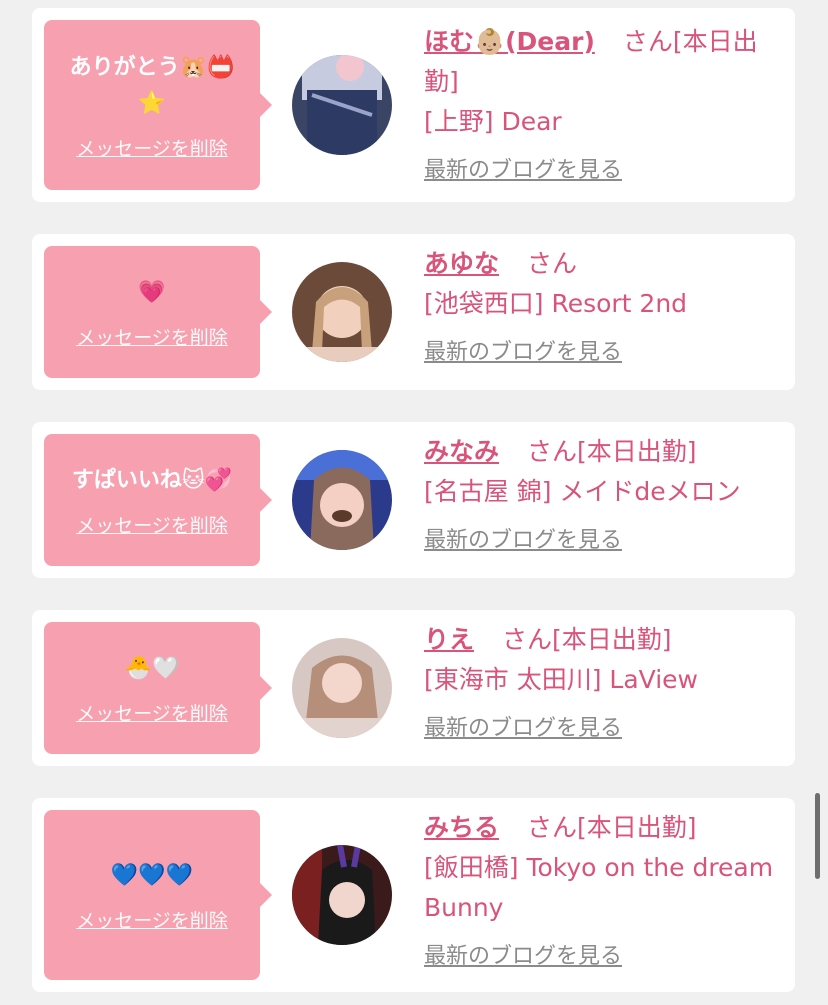 The height and width of the screenshot is (1005, 828). What do you see at coordinates (551, 263) in the screenshot?
I see `cast-suffix: さん` at bounding box center [551, 263].